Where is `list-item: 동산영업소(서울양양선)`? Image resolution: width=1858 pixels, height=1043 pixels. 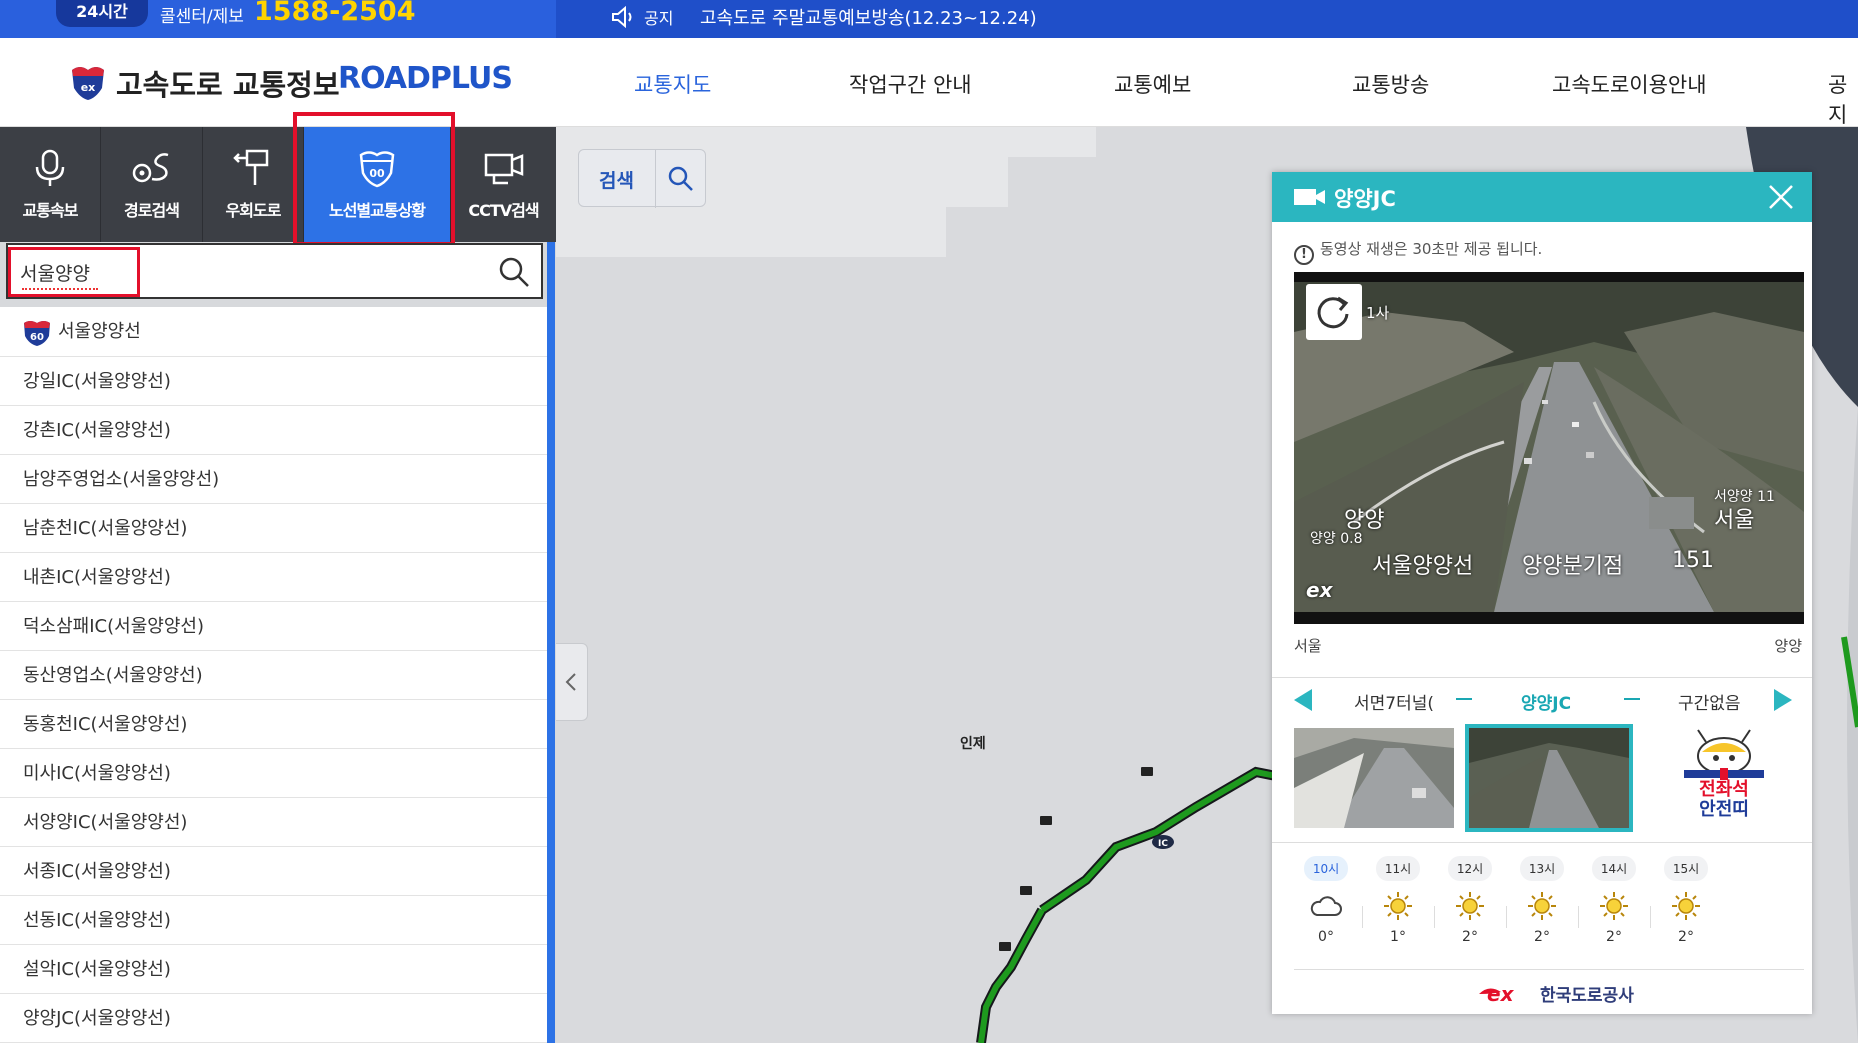 list-item: 동산영업소(서울양양선) is located at coordinates (274, 675).